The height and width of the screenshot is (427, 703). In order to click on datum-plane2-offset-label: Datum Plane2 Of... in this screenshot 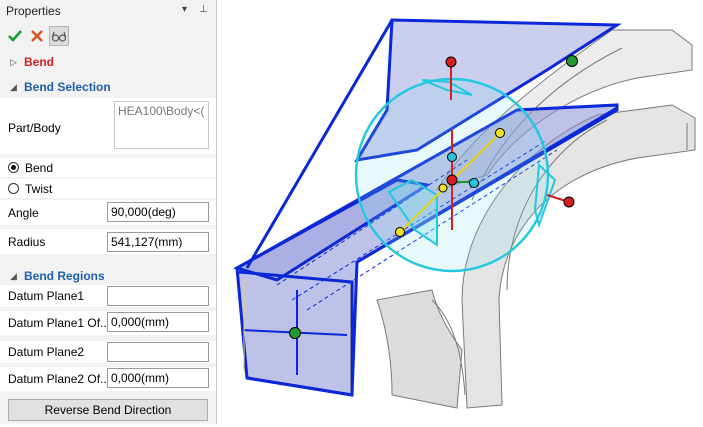, I will do `click(59, 379)`.